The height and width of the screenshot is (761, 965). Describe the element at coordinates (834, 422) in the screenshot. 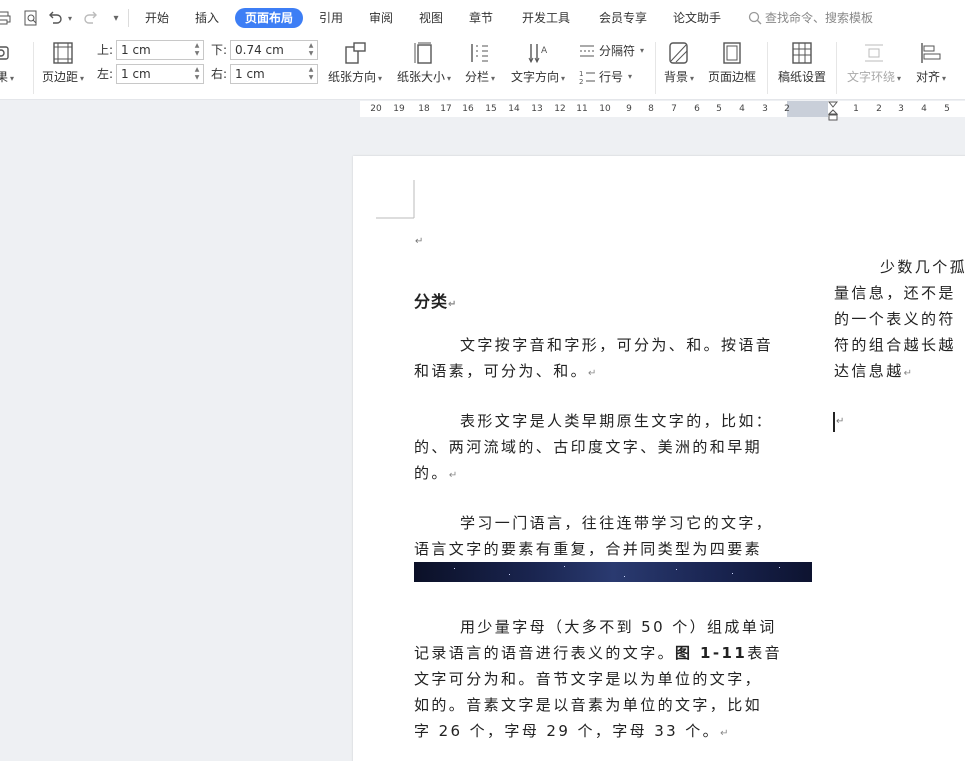

I see `text-cursor` at that location.